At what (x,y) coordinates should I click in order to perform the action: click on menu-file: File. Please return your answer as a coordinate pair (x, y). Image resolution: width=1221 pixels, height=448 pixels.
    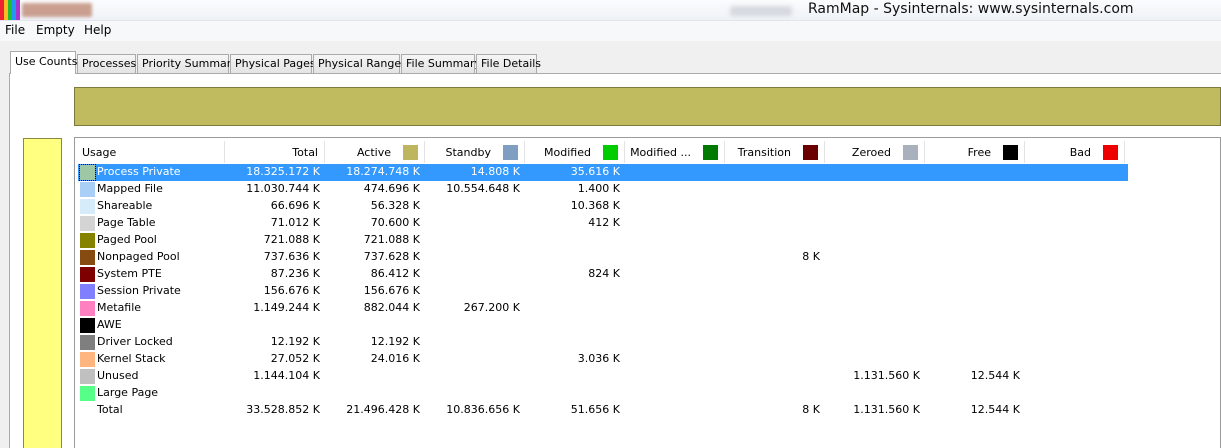
    Looking at the image, I should click on (15, 30).